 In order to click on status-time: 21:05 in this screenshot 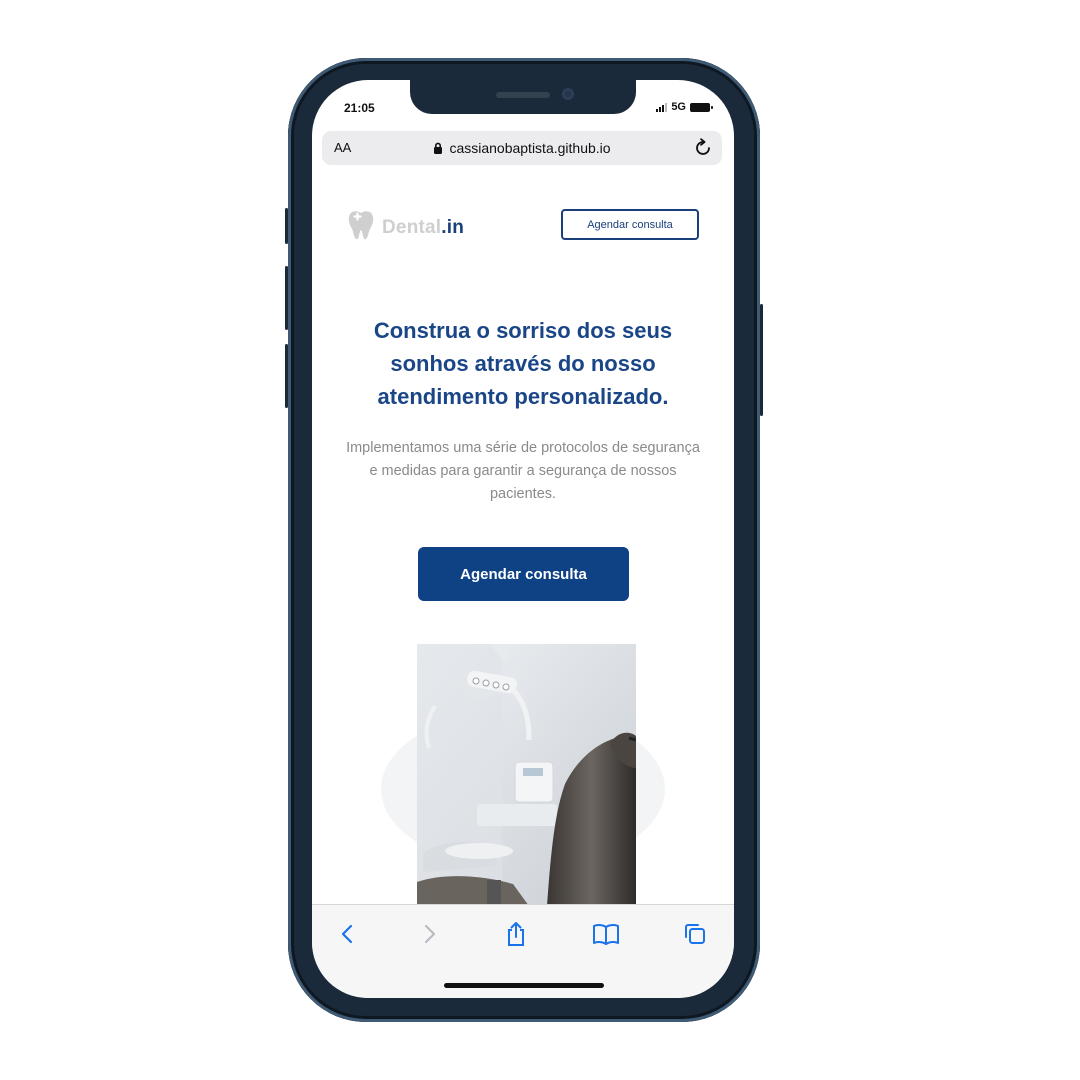, I will do `click(359, 108)`.